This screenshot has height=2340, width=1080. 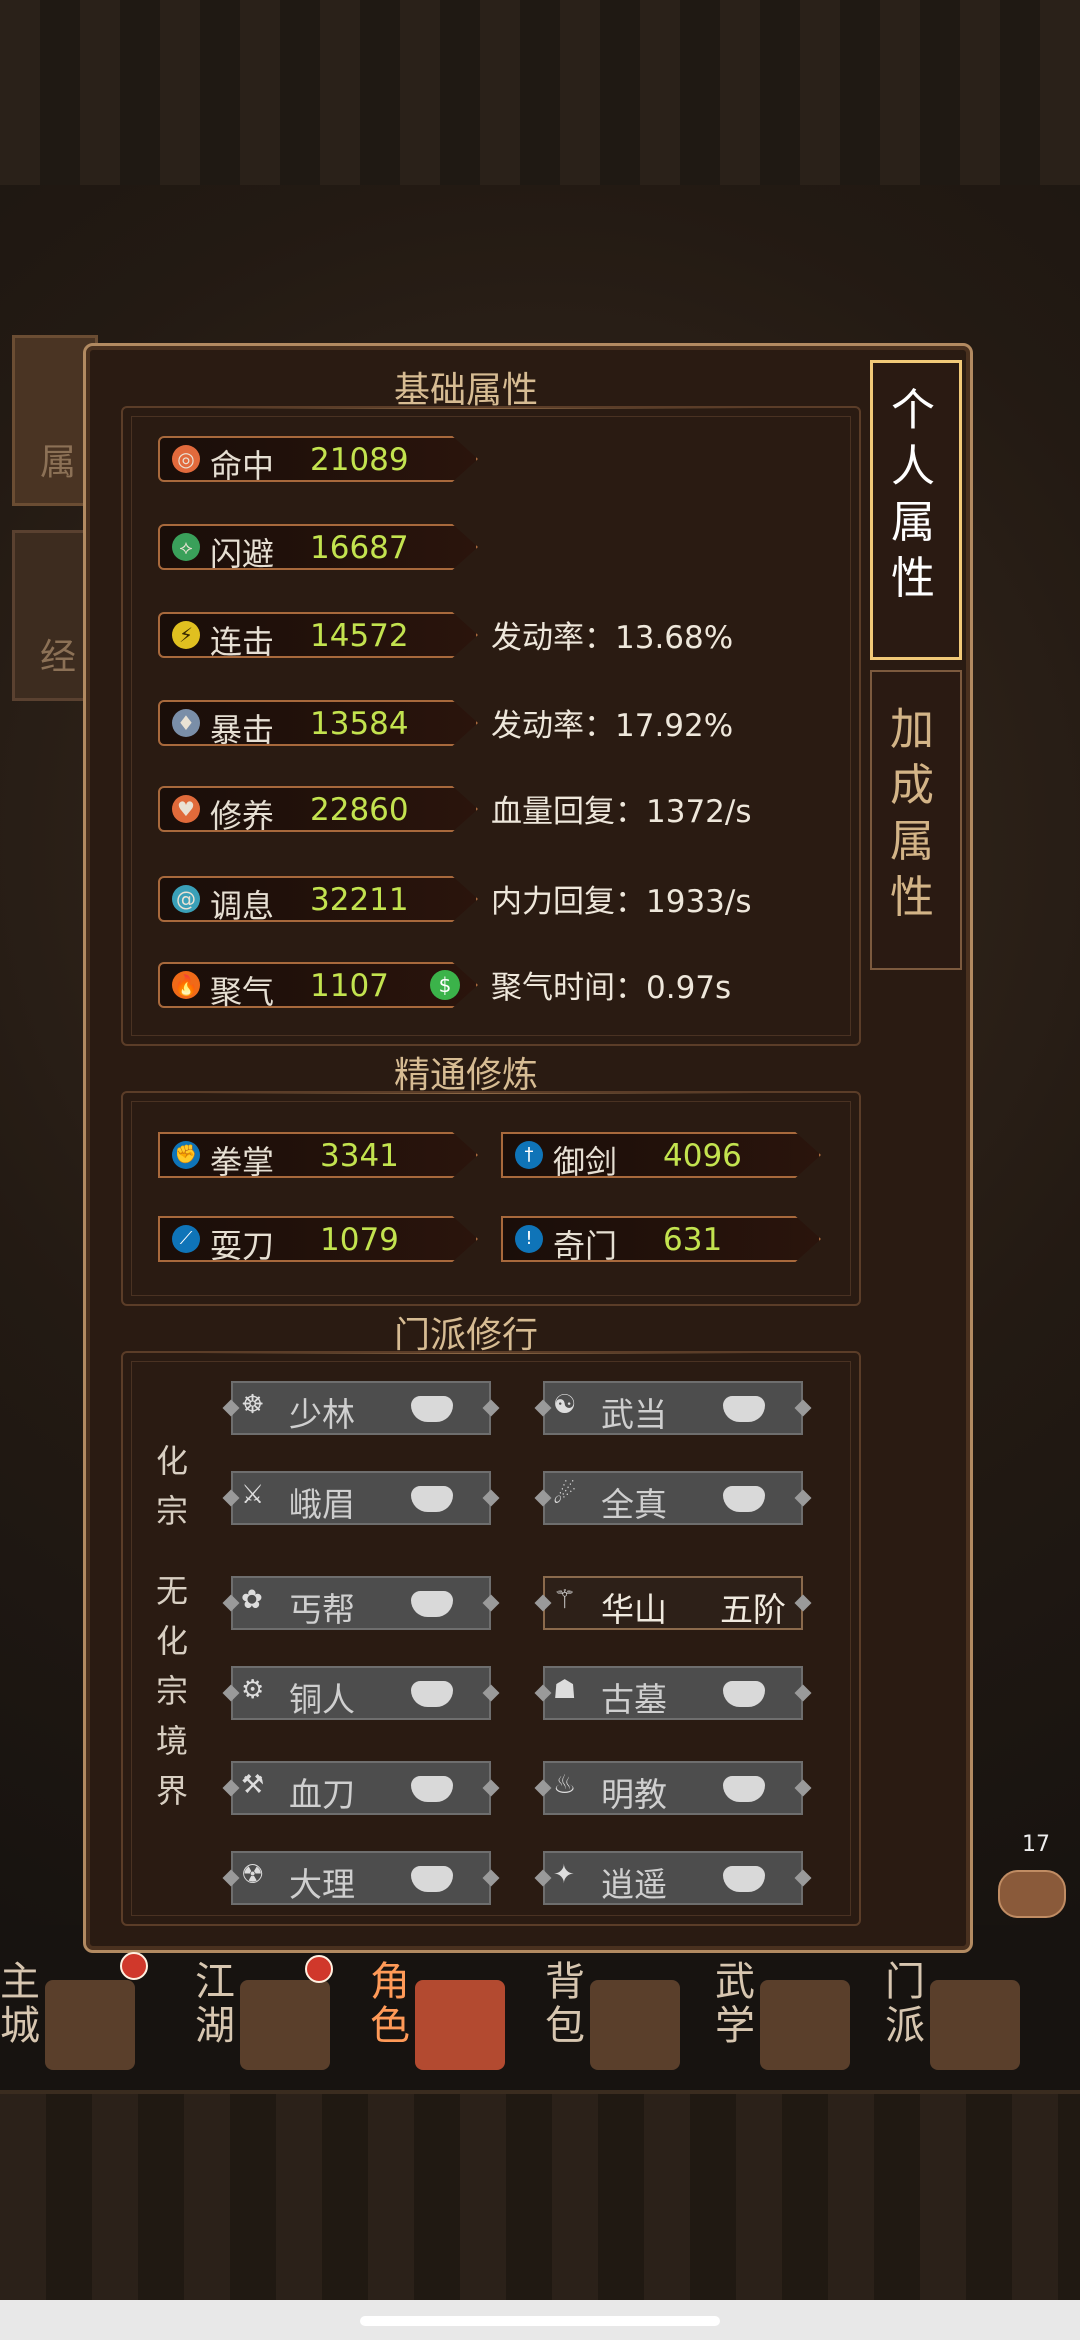 I want to click on banner-glyph: 经, so click(x=58, y=657).